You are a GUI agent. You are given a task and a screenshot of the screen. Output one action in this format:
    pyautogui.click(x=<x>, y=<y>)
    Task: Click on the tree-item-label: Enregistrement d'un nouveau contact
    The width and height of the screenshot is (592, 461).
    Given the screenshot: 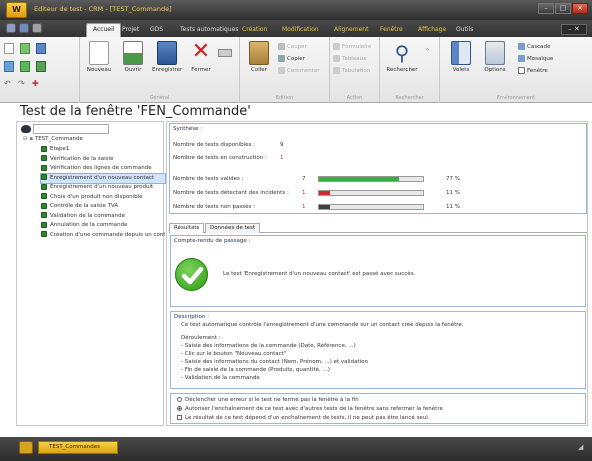 What is the action you would take?
    pyautogui.click(x=102, y=177)
    